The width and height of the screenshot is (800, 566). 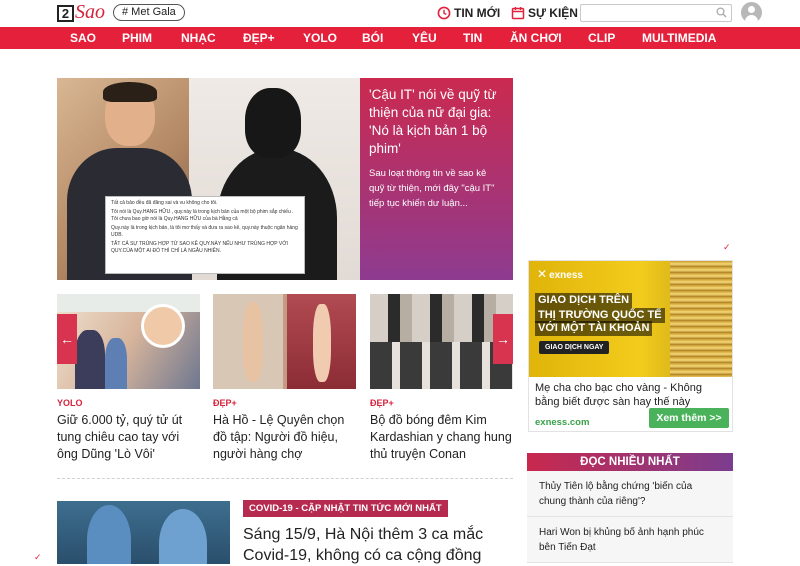 What do you see at coordinates (285, 478) in the screenshot?
I see `section-divider` at bounding box center [285, 478].